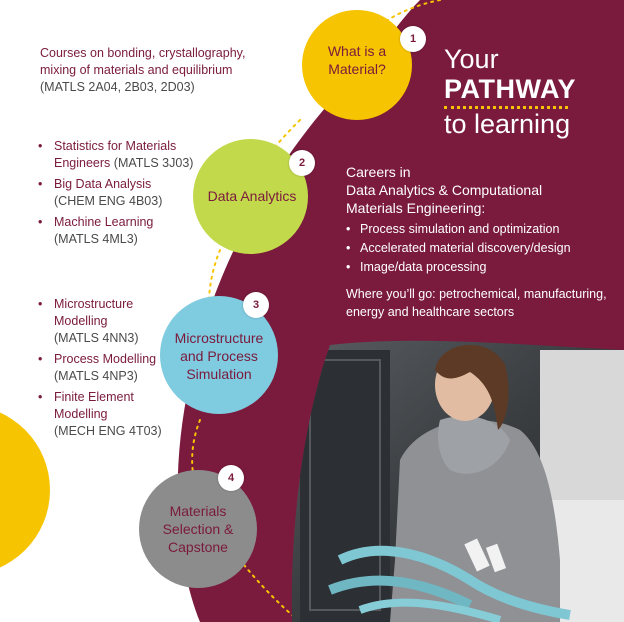  I want to click on step-4-label: Materials Selection & Capstone, so click(198, 529).